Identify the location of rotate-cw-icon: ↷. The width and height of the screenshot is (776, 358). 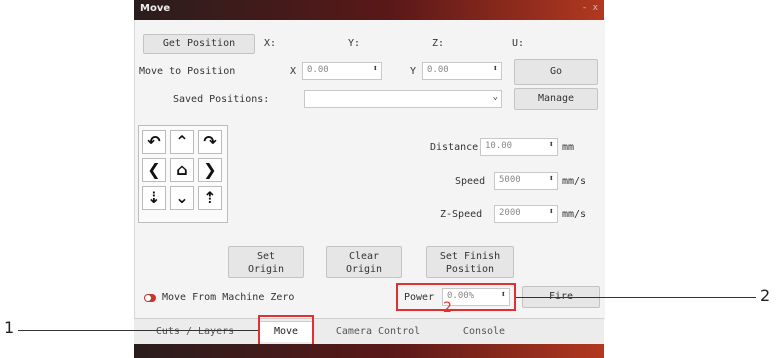
(210, 142).